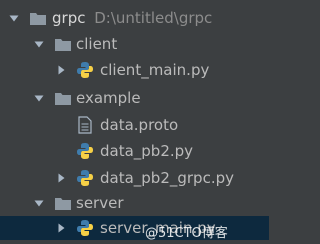 This screenshot has height=244, width=320. I want to click on folder-label: client, so click(97, 44).